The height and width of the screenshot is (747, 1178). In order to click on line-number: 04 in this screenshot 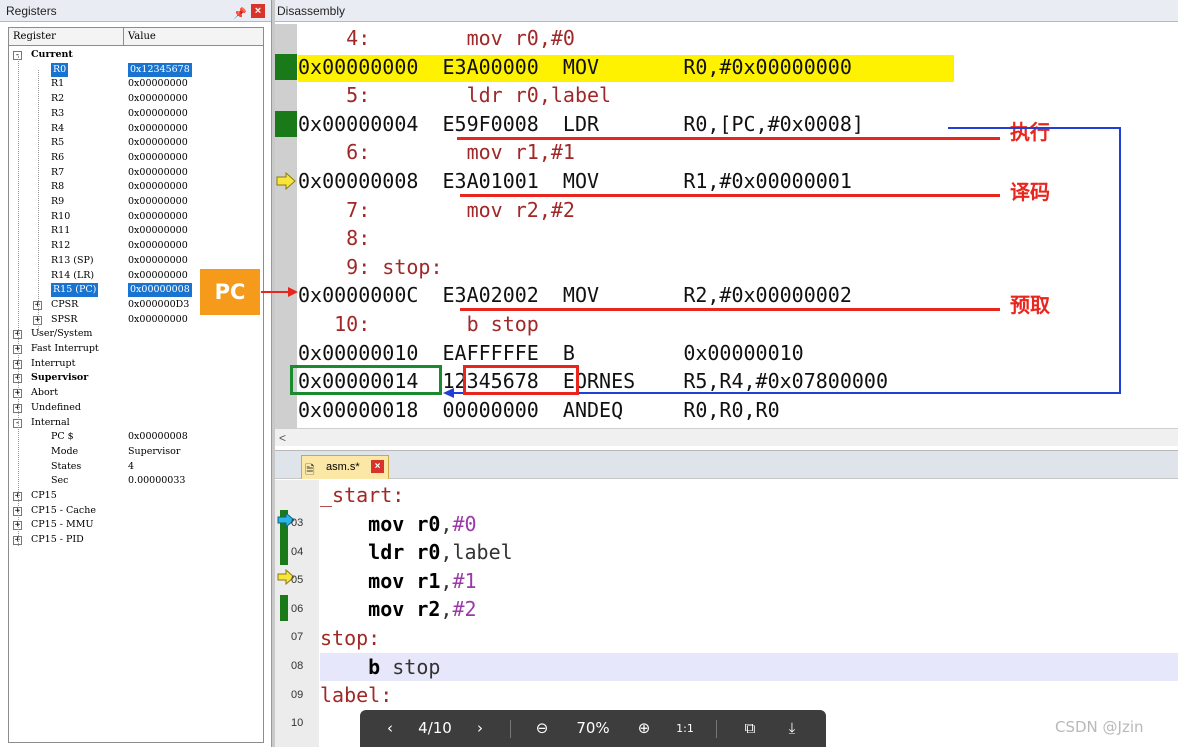, I will do `click(297, 551)`.